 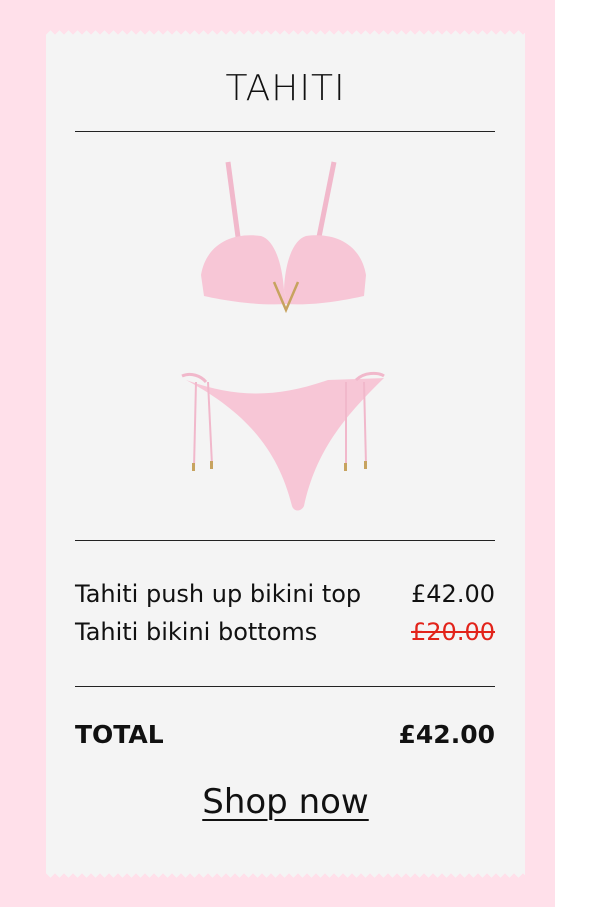 I want to click on line-item: Tahiti bikini bottoms £20.00, so click(x=285, y=632).